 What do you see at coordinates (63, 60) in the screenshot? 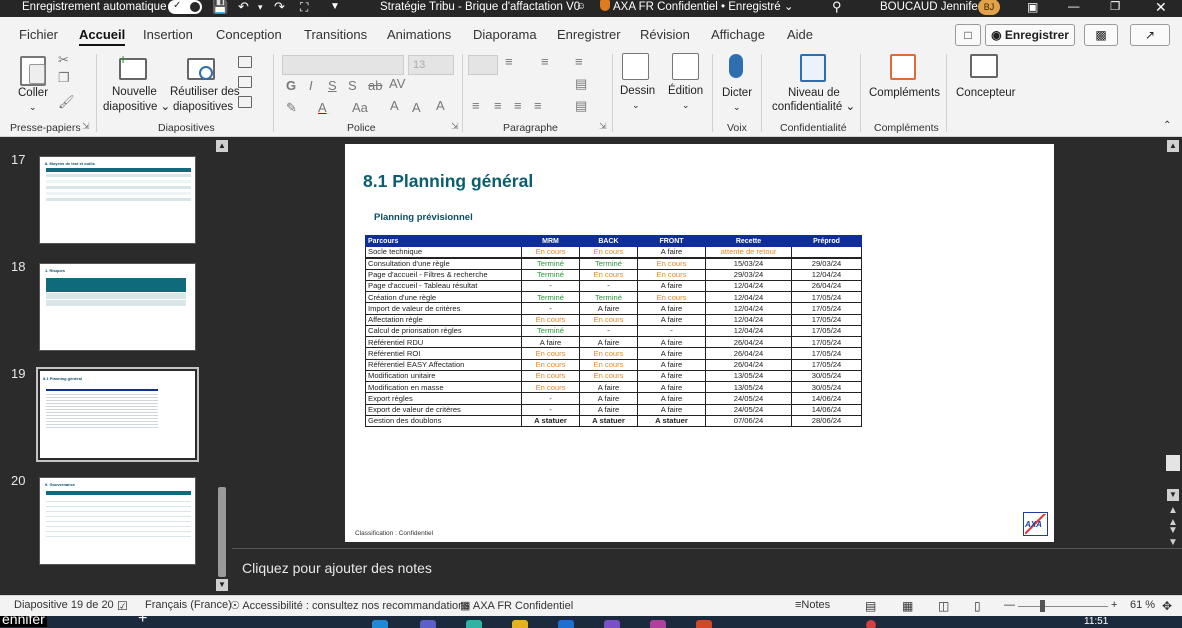
I see `cut-icon: ✂` at bounding box center [63, 60].